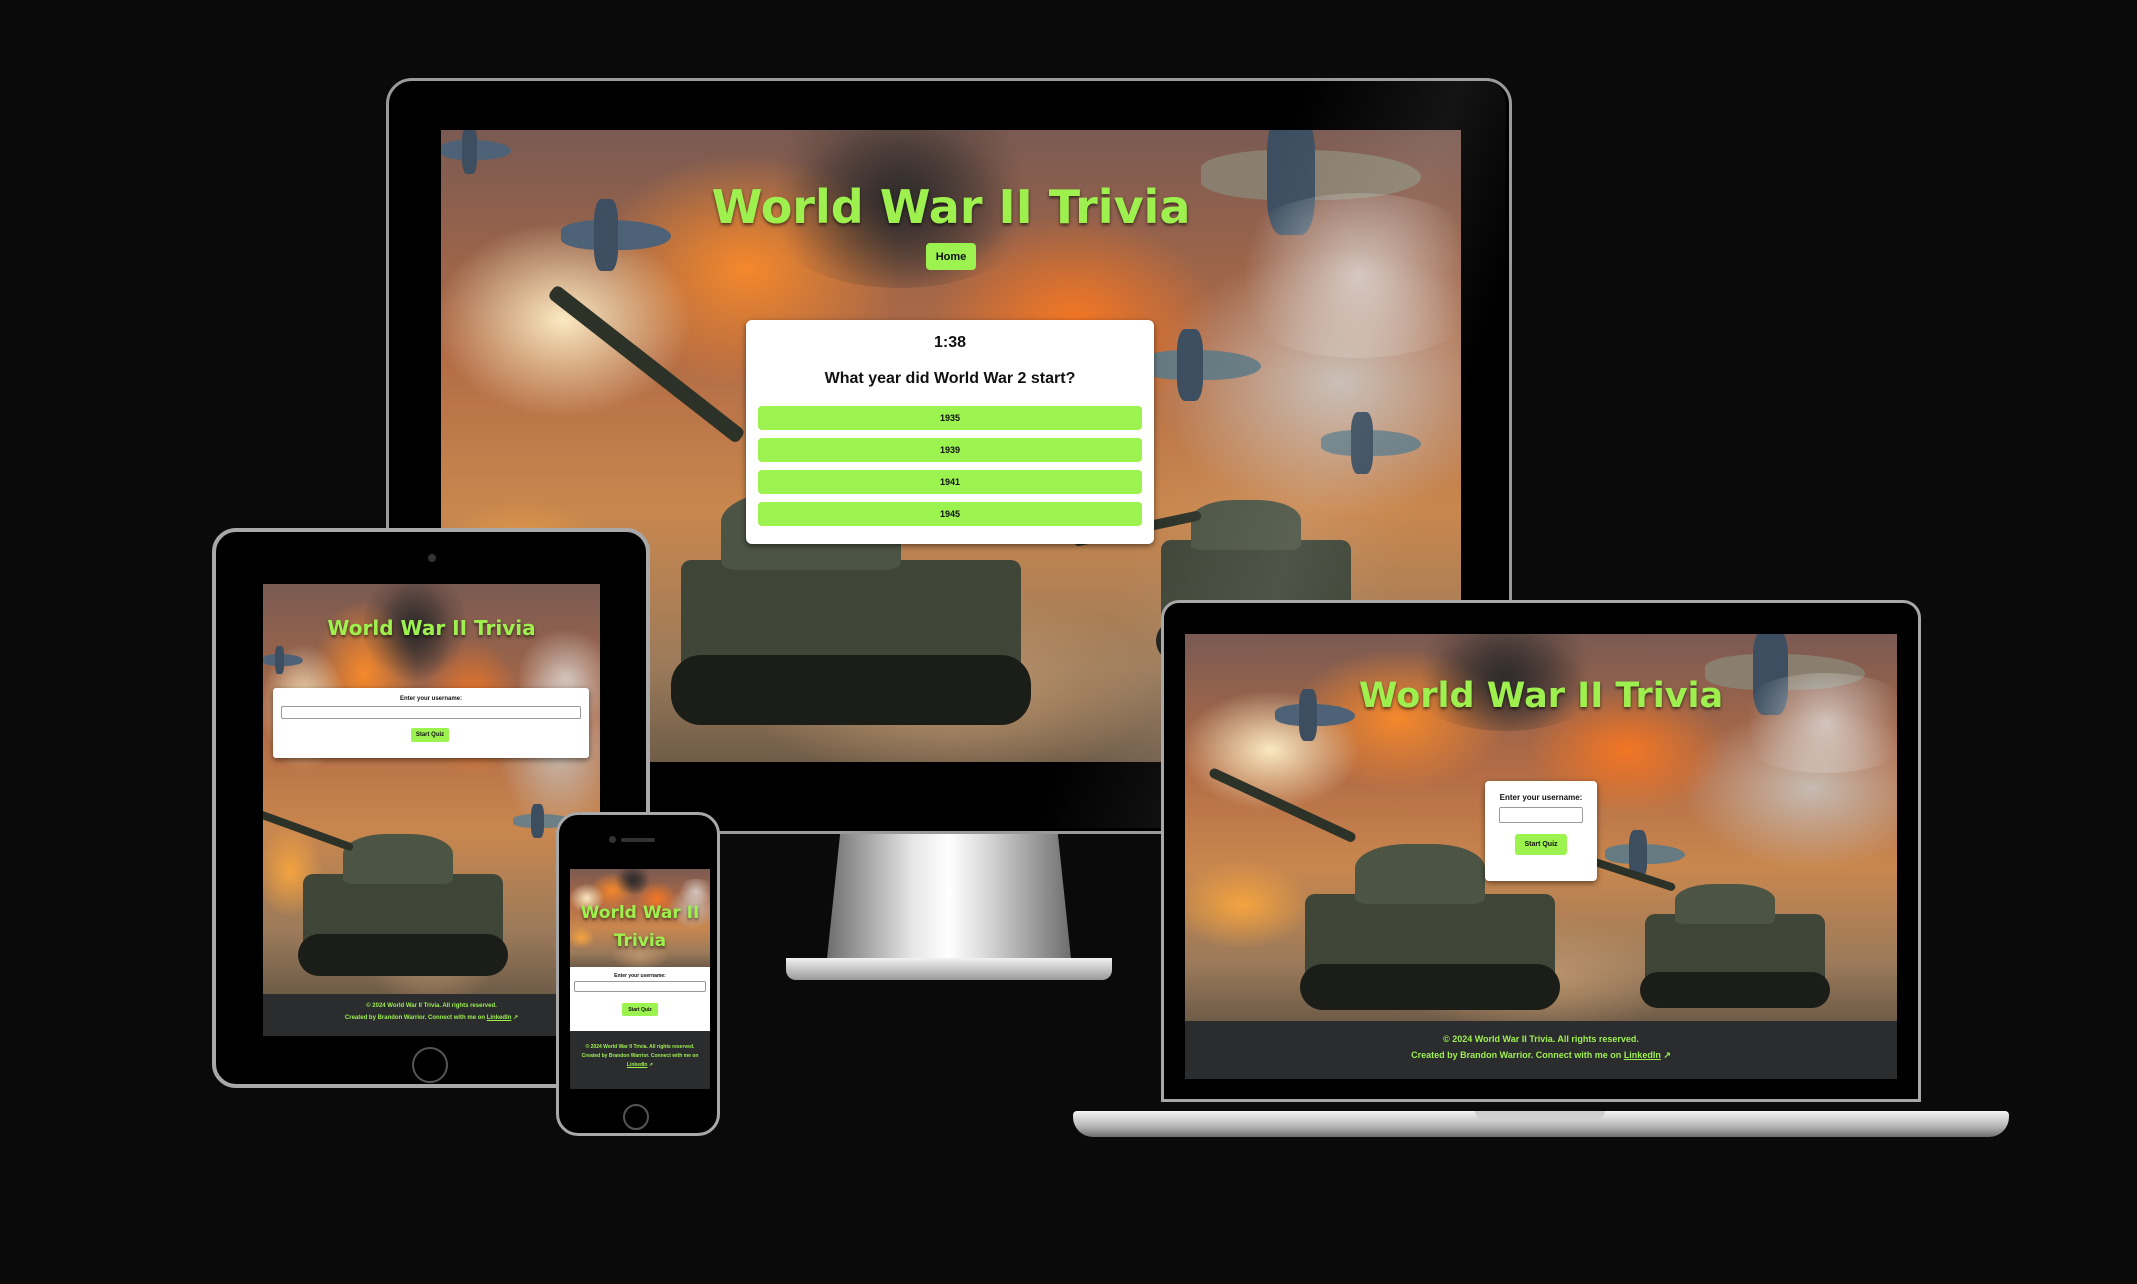 This screenshot has width=2137, height=1284. I want to click on page-title-line-1: World War II, so click(640, 913).